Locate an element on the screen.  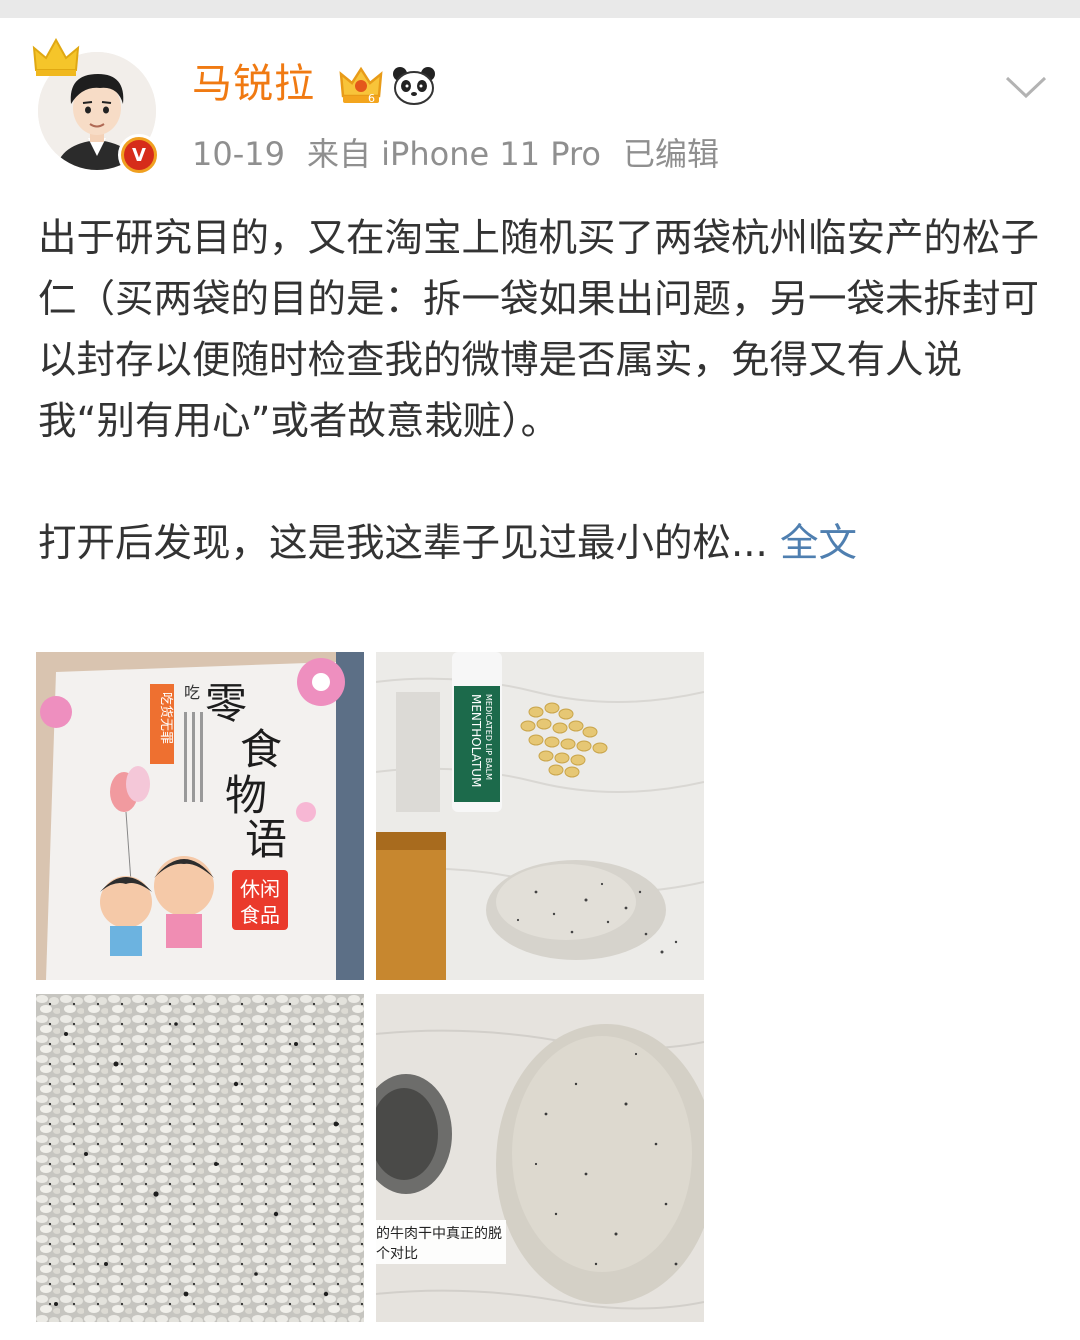
post-image-1: 零 食 物 语 吃 吃货无罪 休闲 食品 is located at coordinates (200, 816).